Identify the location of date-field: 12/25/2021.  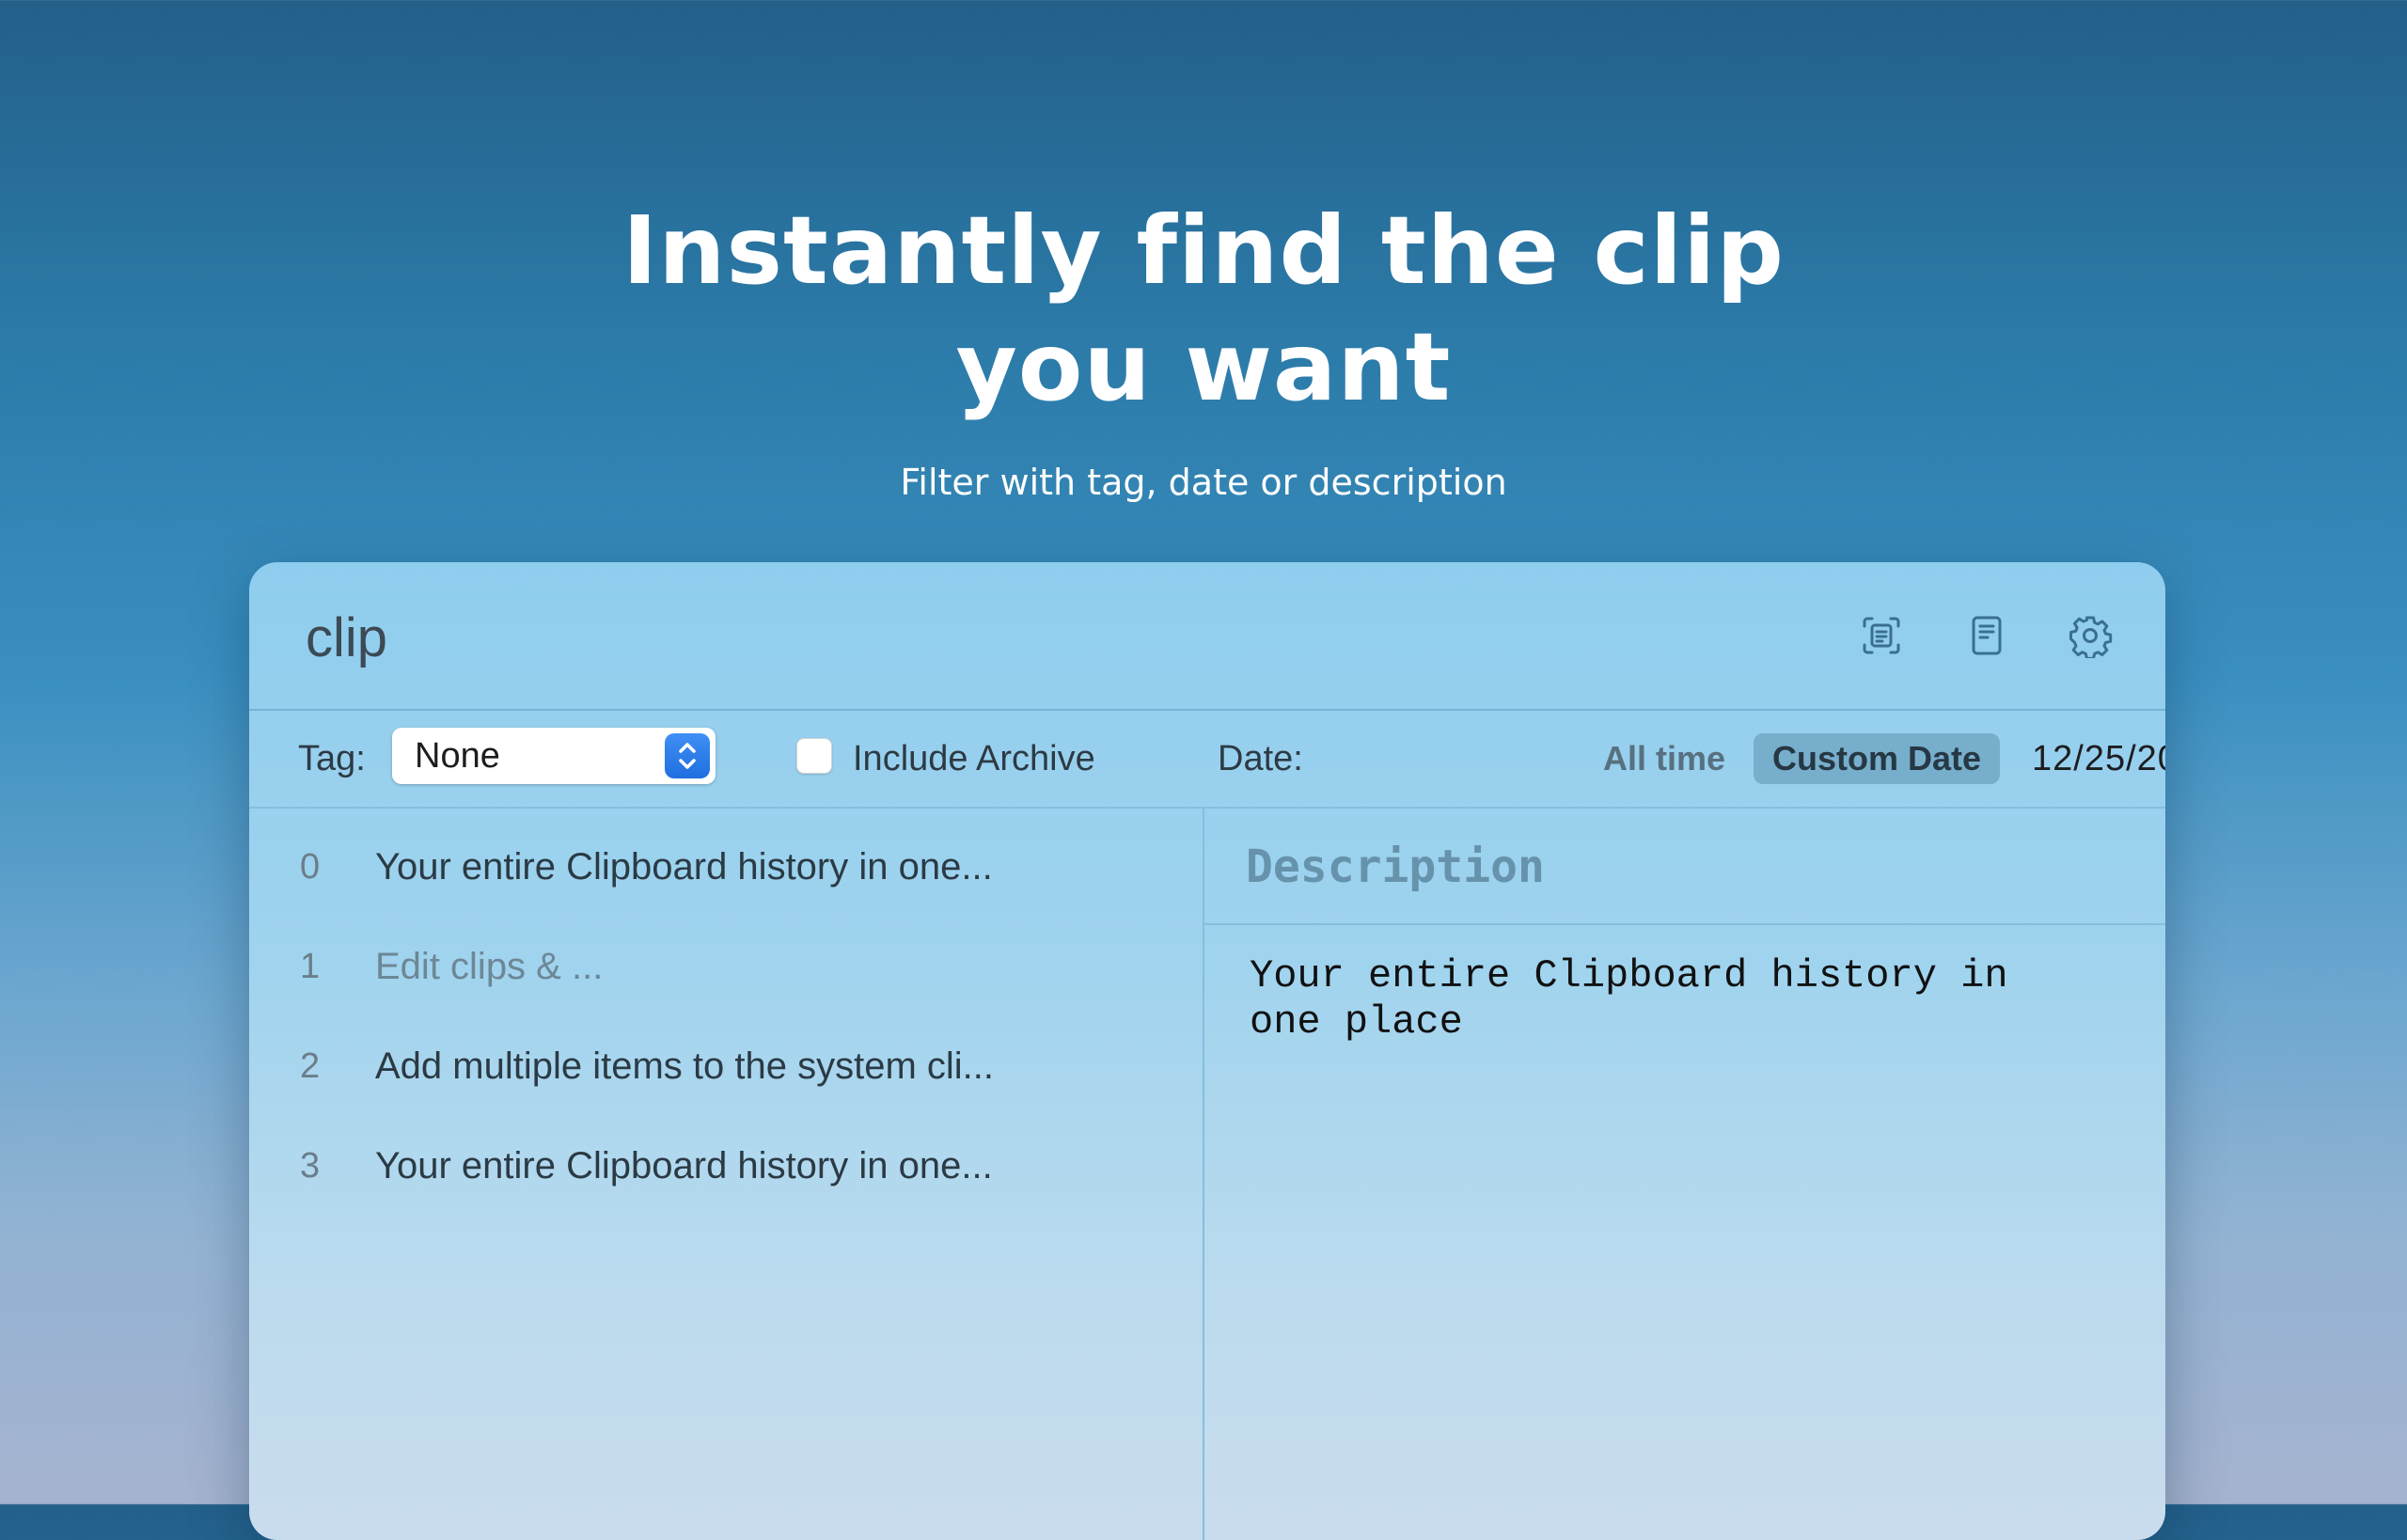
(2098, 759).